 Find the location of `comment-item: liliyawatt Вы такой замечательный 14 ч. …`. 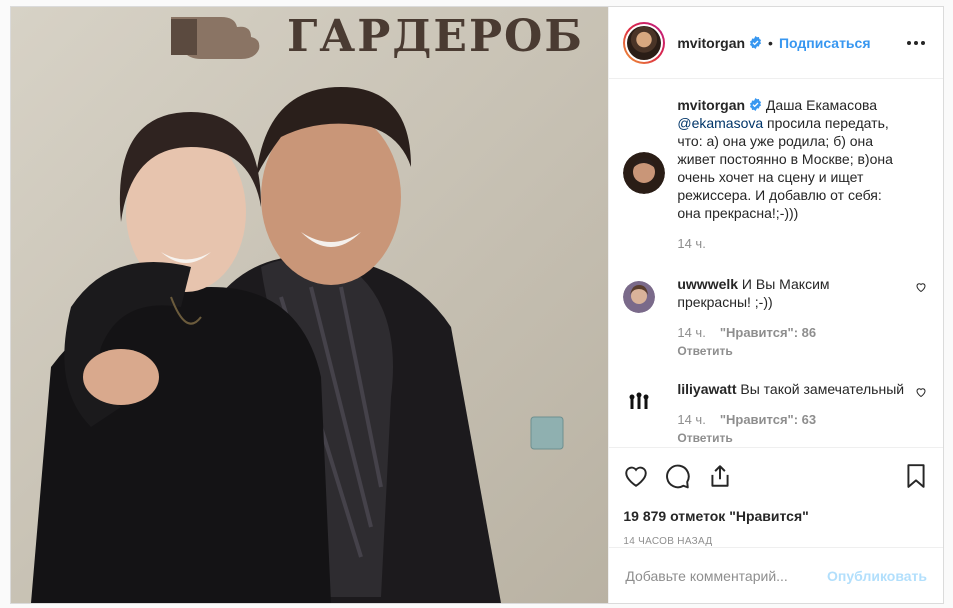

comment-item: liliyawatt Вы такой замечательный 14 ч. … is located at coordinates (775, 412).